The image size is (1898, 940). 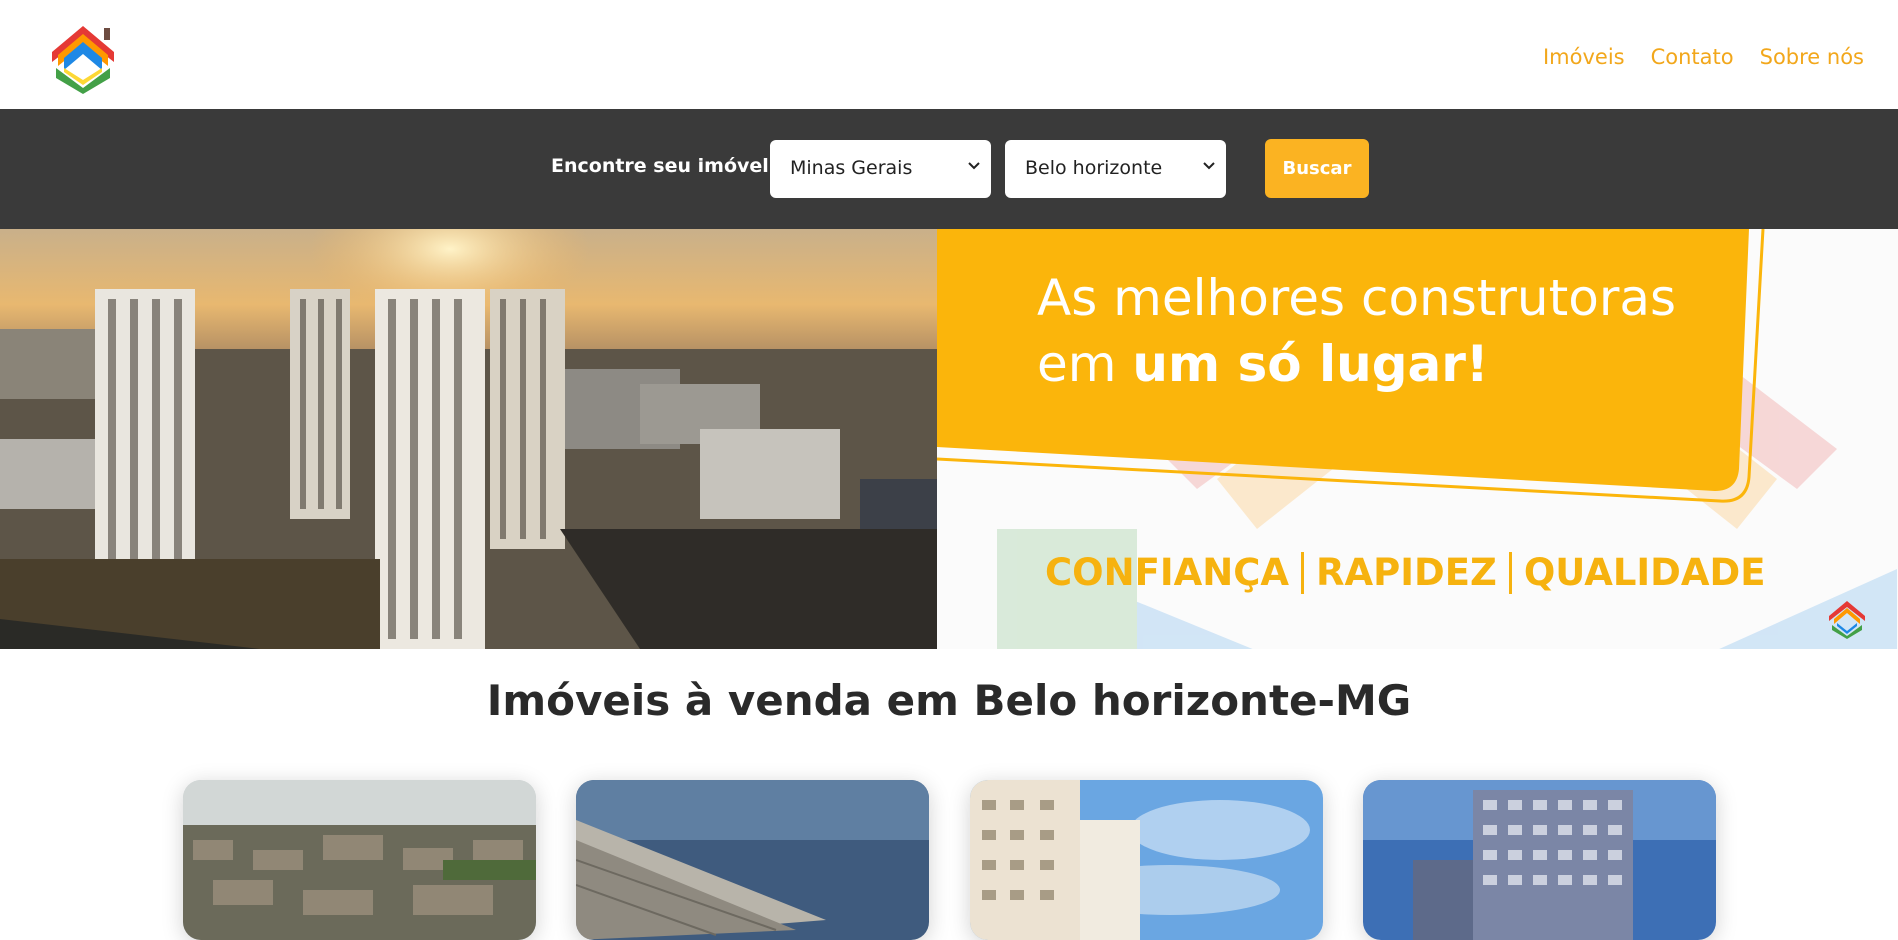 I want to click on main-nav: Imóveis Contato Sobre nós, so click(x=1703, y=57).